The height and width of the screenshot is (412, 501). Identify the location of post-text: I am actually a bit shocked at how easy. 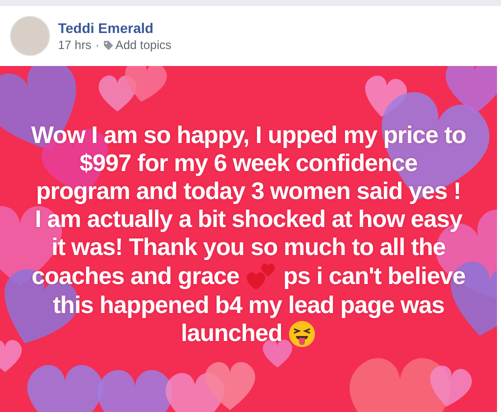
(248, 220).